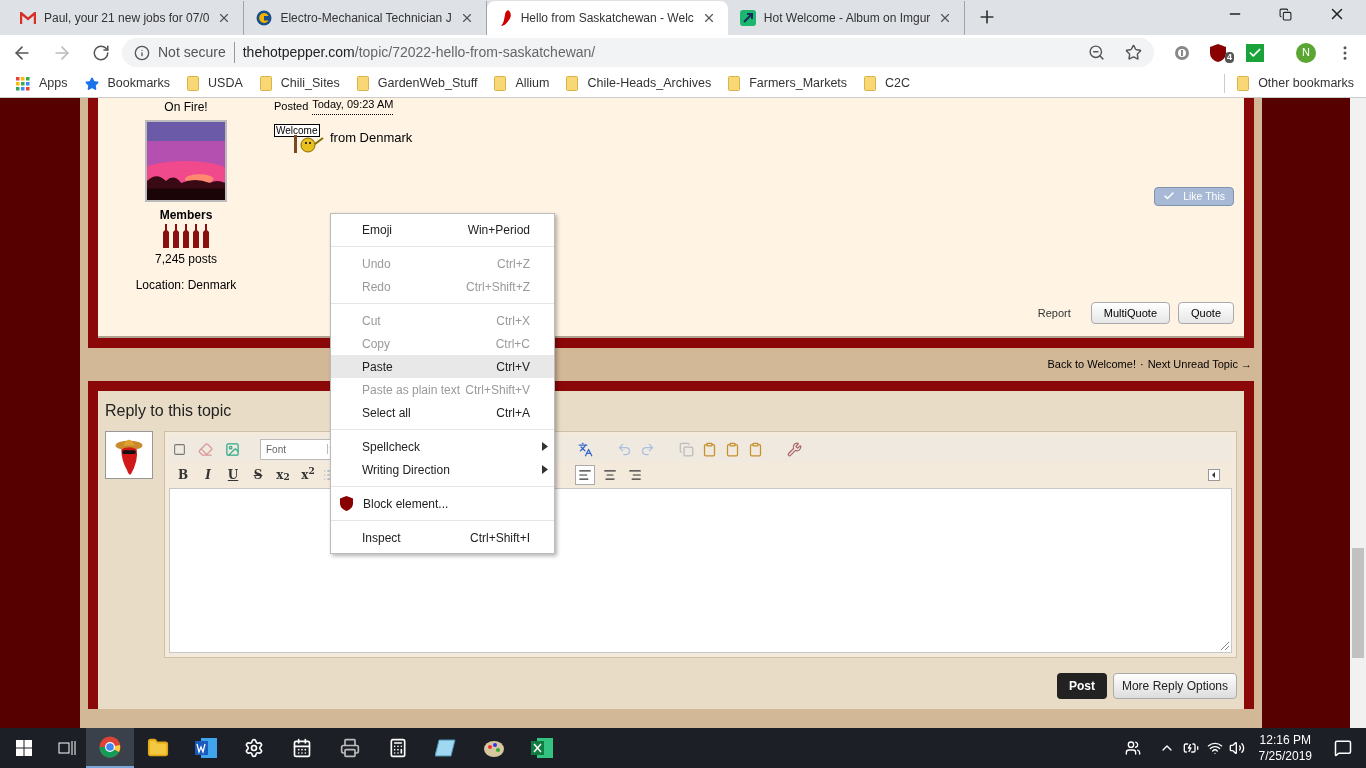  I want to click on extension-icon, so click(1182, 52).